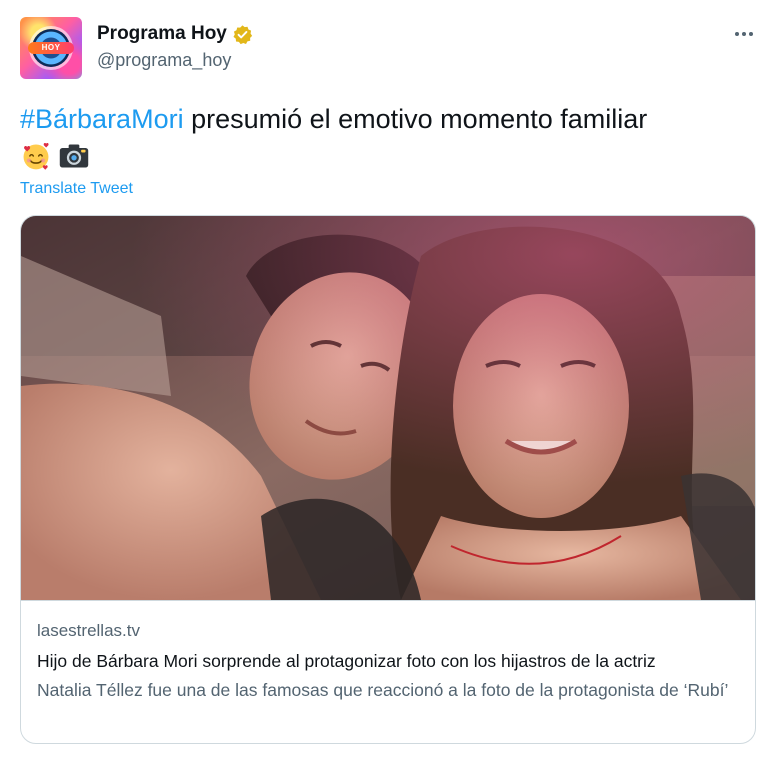 The height and width of the screenshot is (761, 768). I want to click on avatar-logo: HOY, so click(51, 48).